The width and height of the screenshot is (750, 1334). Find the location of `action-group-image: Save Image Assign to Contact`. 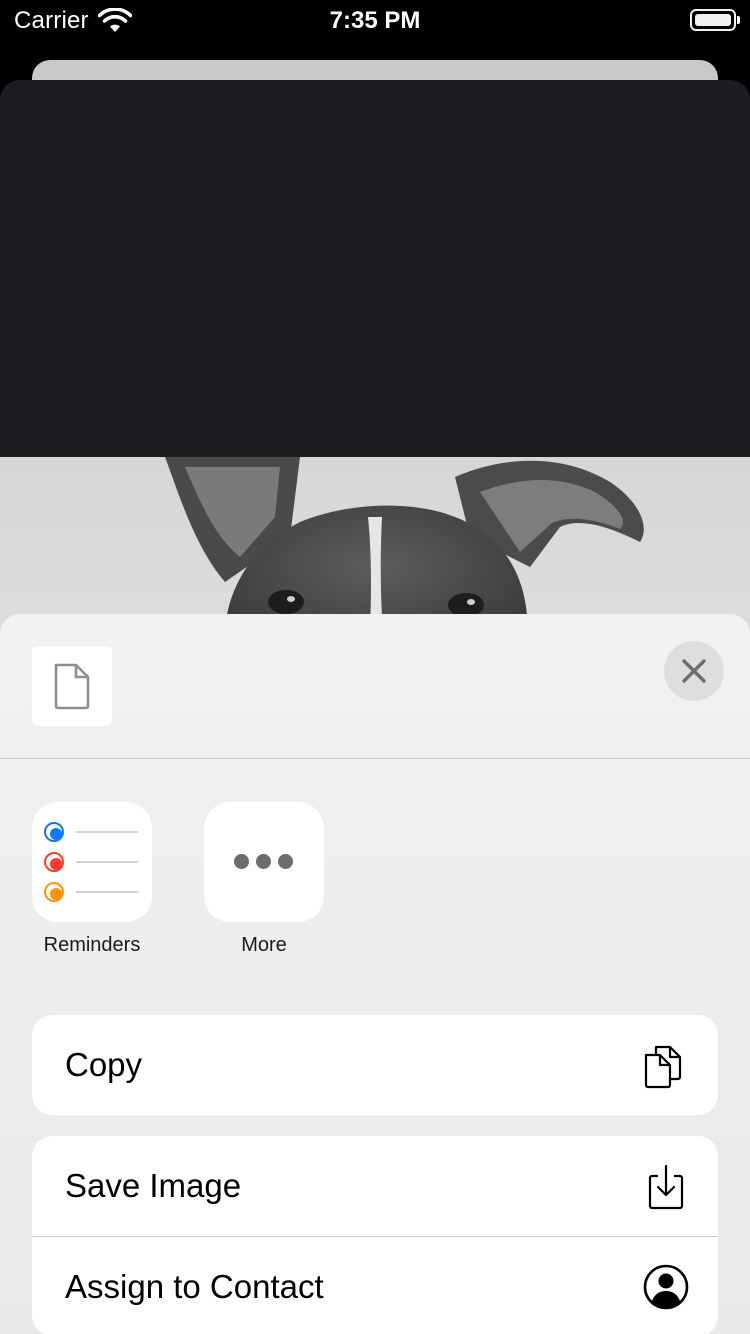

action-group-image: Save Image Assign to Contact is located at coordinates (375, 1235).